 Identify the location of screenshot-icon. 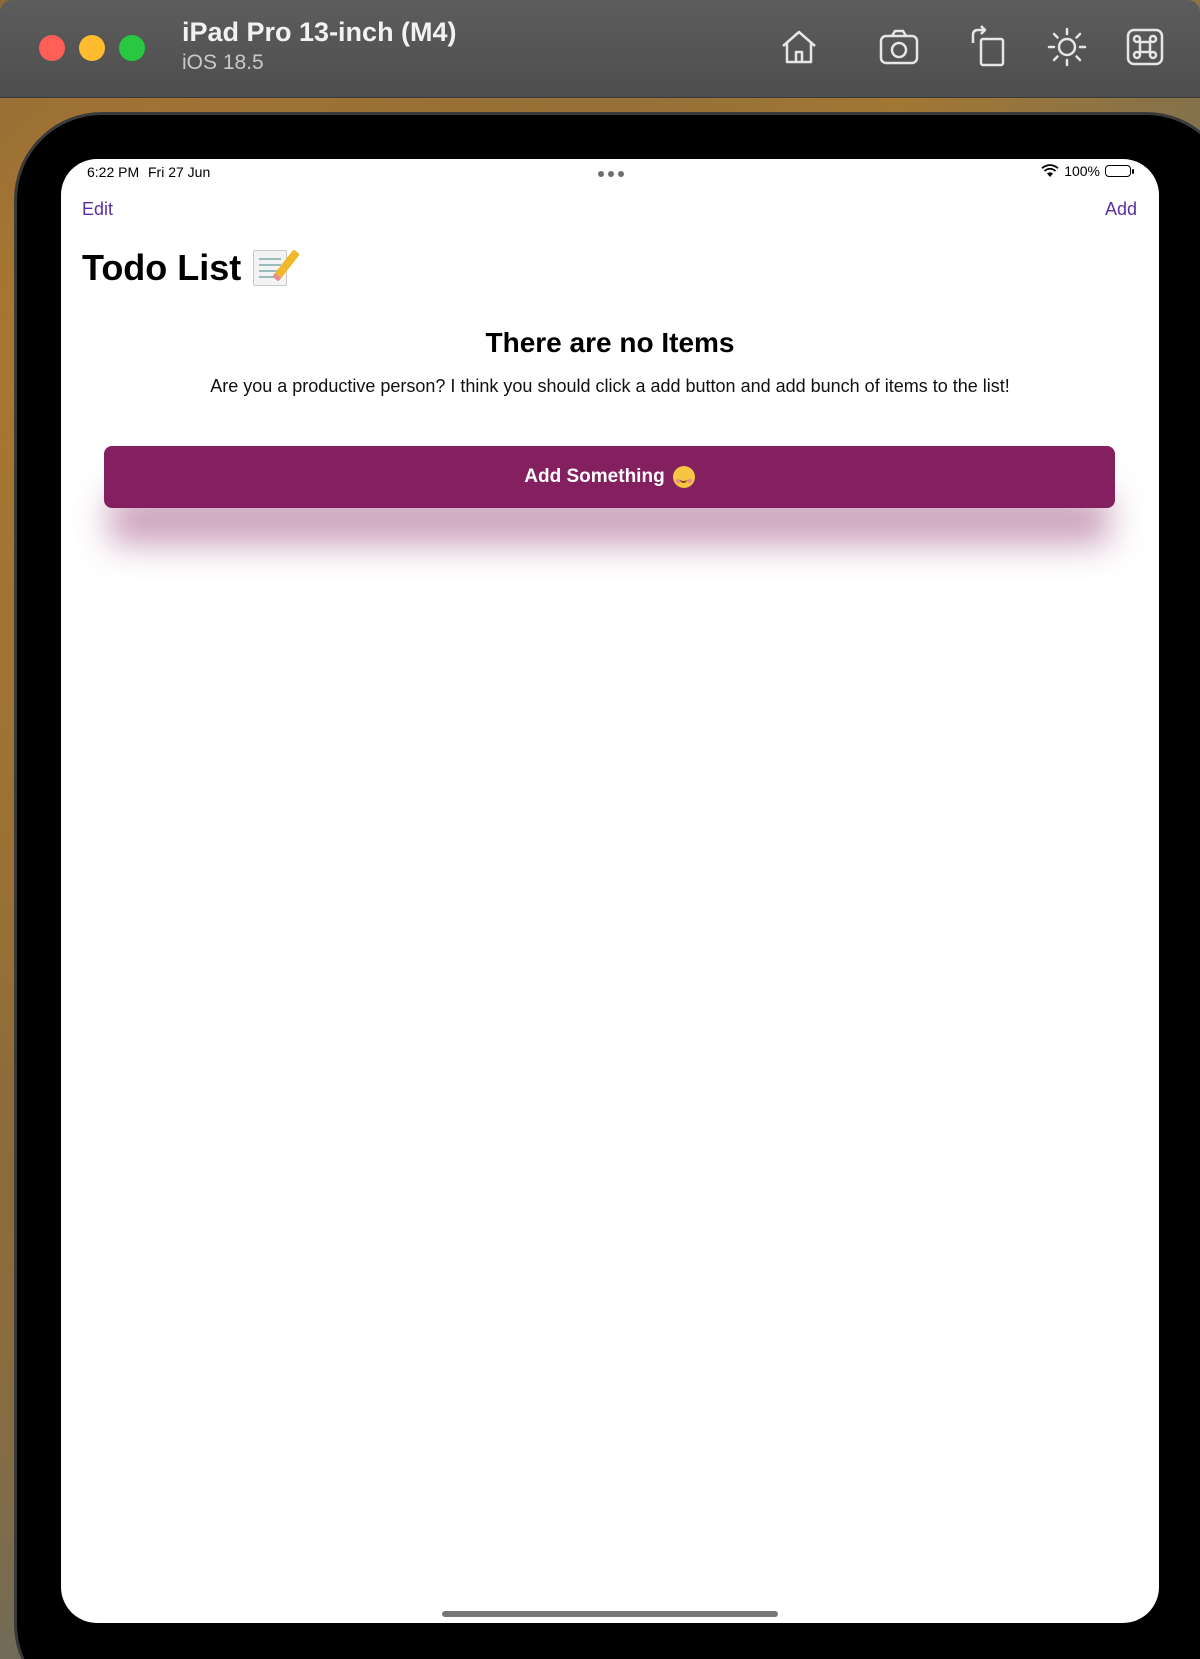
(899, 47).